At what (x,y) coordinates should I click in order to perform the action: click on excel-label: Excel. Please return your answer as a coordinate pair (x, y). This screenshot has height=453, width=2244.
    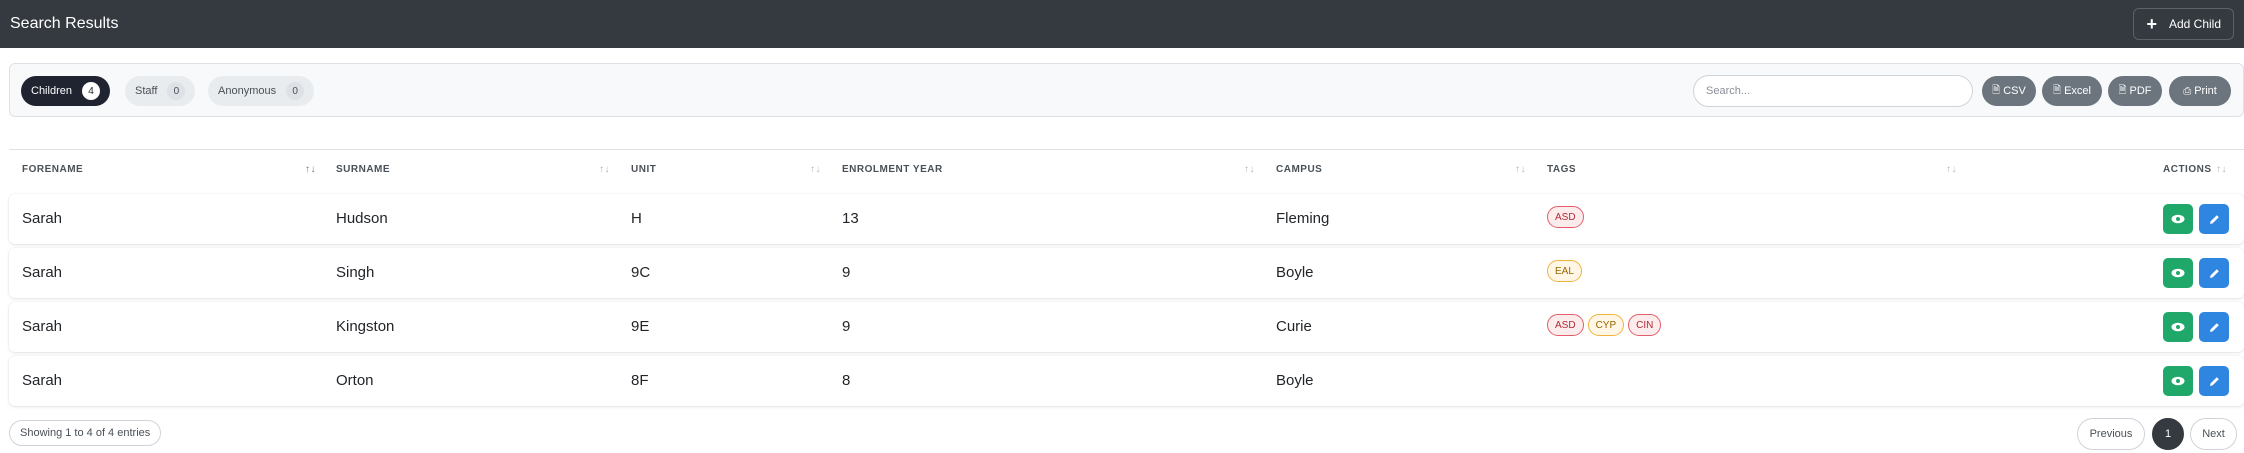
    Looking at the image, I should click on (2077, 91).